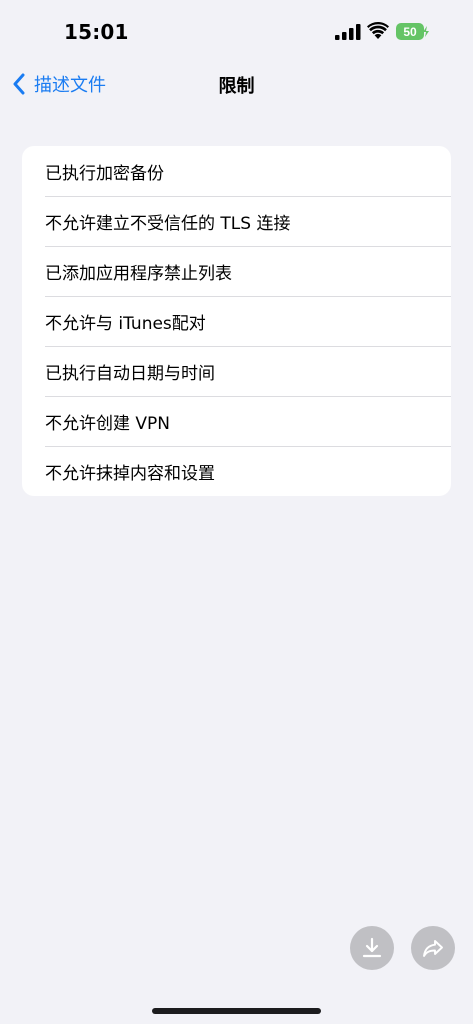  Describe the element at coordinates (96, 32) in the screenshot. I see `status-time: 15:01` at that location.